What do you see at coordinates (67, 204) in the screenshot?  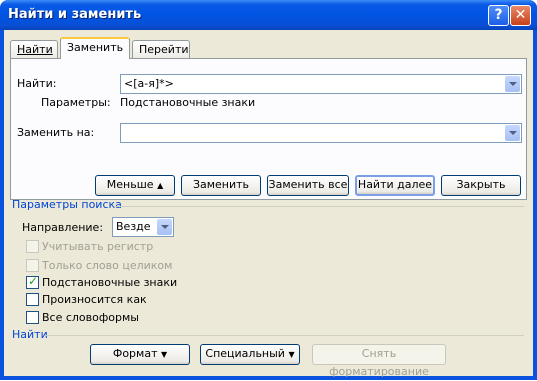 I see `search-options-title: Параметры поиска` at bounding box center [67, 204].